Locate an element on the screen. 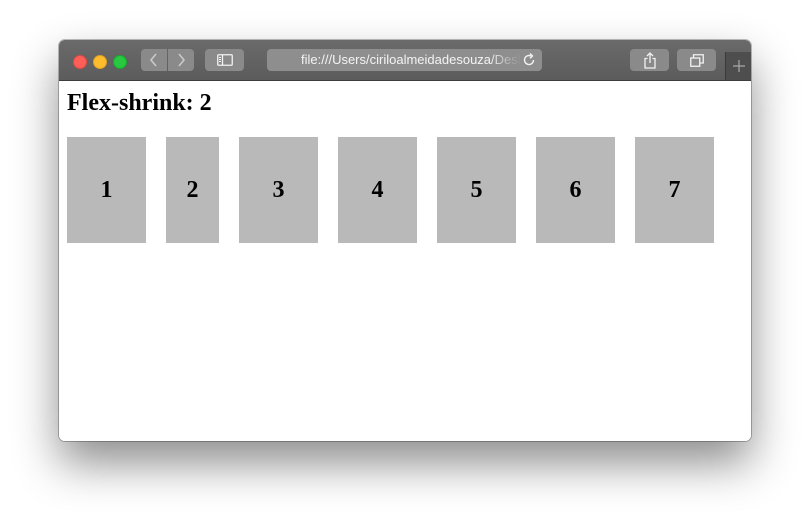 Image resolution: width=808 pixels, height=518 pixels. reload-icon is located at coordinates (529, 60).